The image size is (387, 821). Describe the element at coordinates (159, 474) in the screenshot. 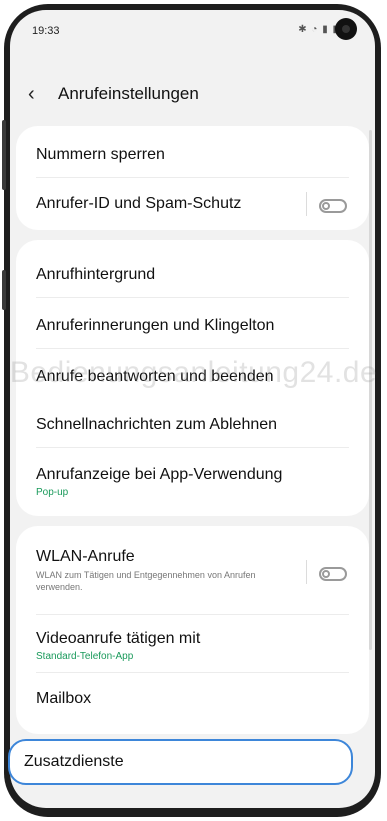

I see `item-label: Anrufanzeige bei App-Verwendung` at that location.